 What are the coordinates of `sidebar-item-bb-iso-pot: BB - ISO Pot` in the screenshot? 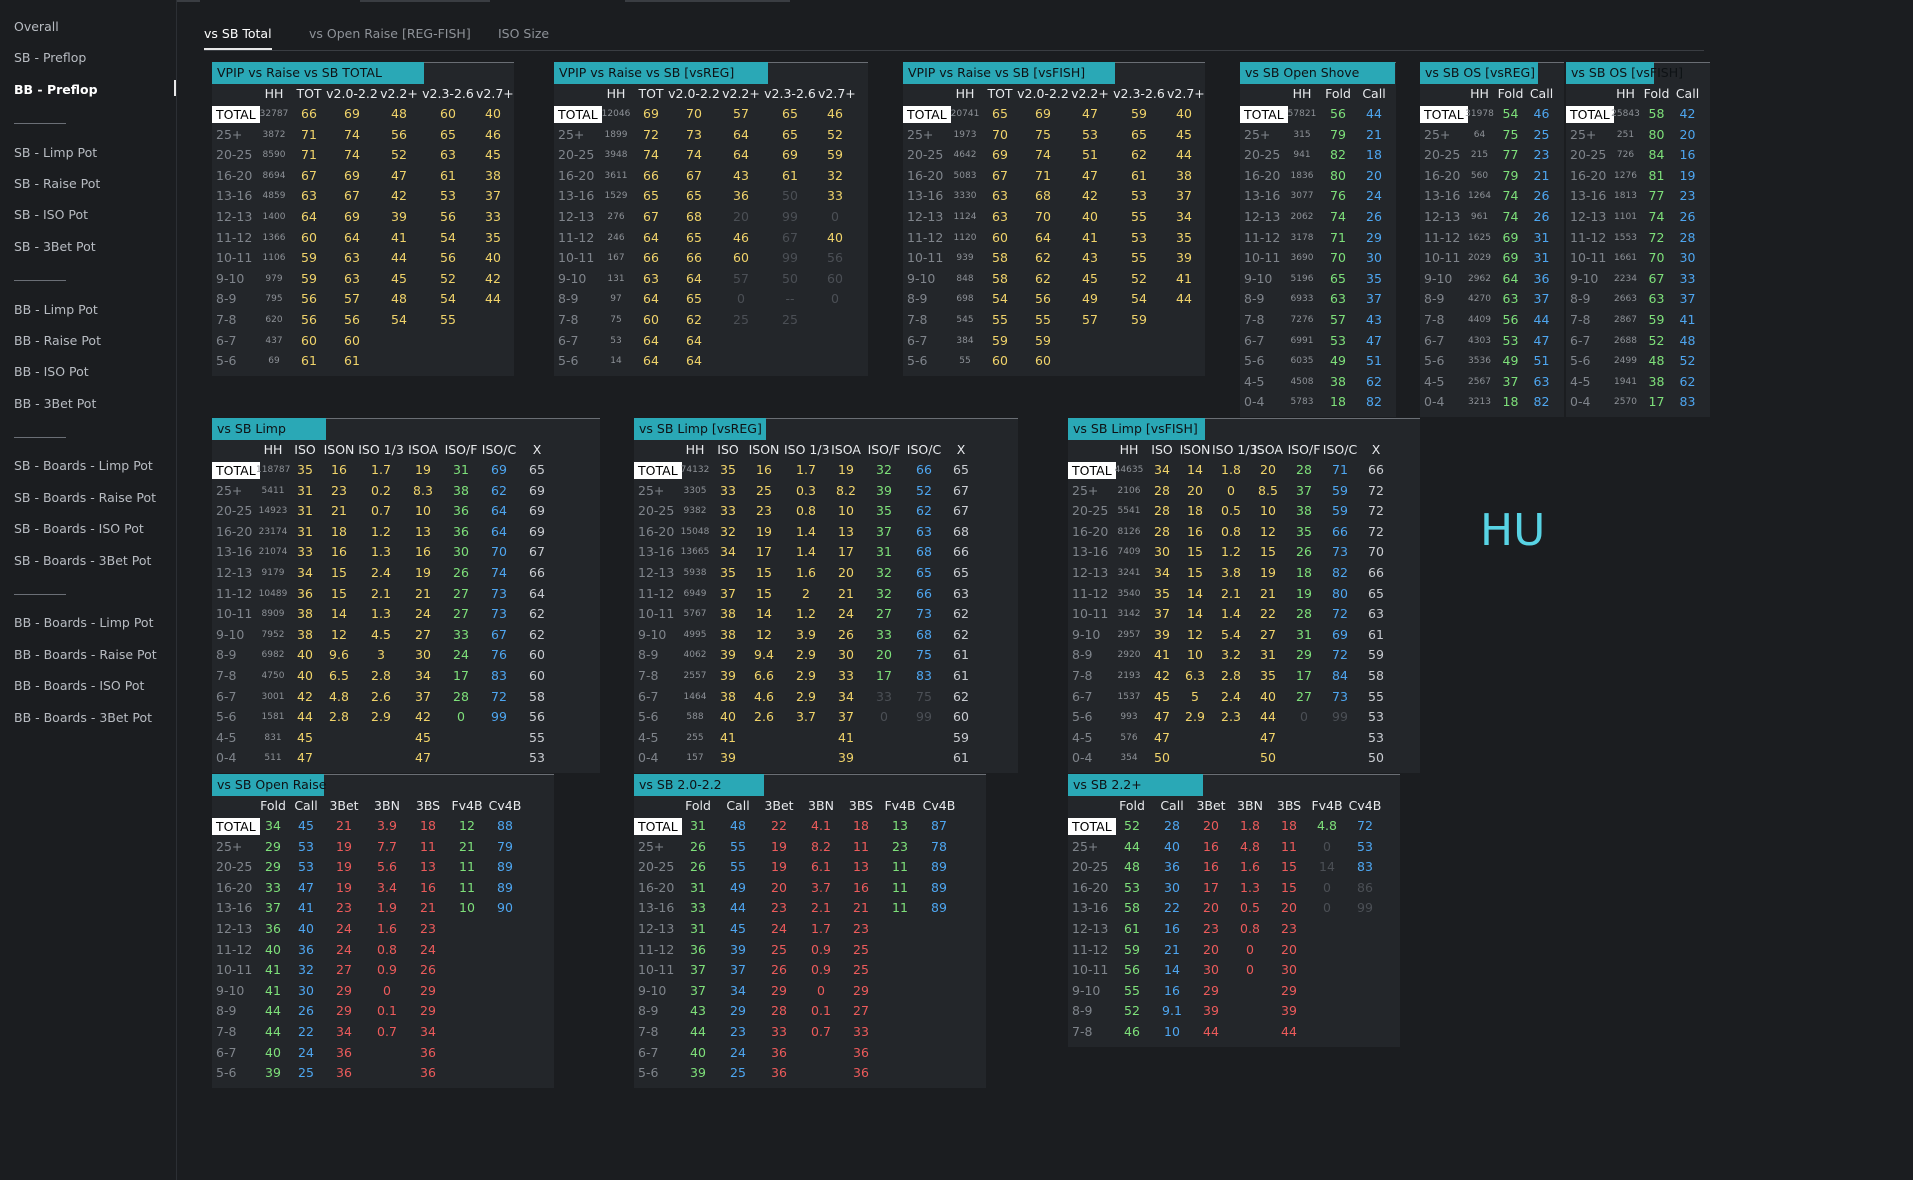 It's located at (88, 371).